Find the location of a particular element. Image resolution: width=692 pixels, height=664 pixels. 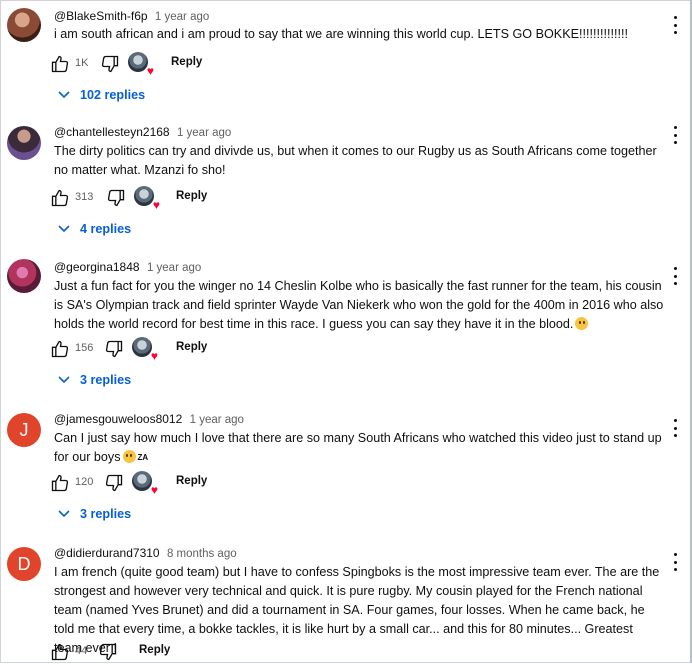

avatar: D is located at coordinates (24, 564).